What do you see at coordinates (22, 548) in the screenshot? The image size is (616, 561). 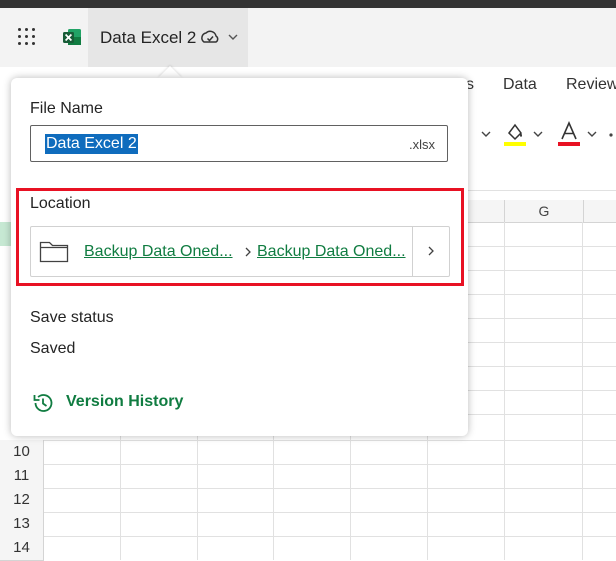 I see `row-header-14: 14` at bounding box center [22, 548].